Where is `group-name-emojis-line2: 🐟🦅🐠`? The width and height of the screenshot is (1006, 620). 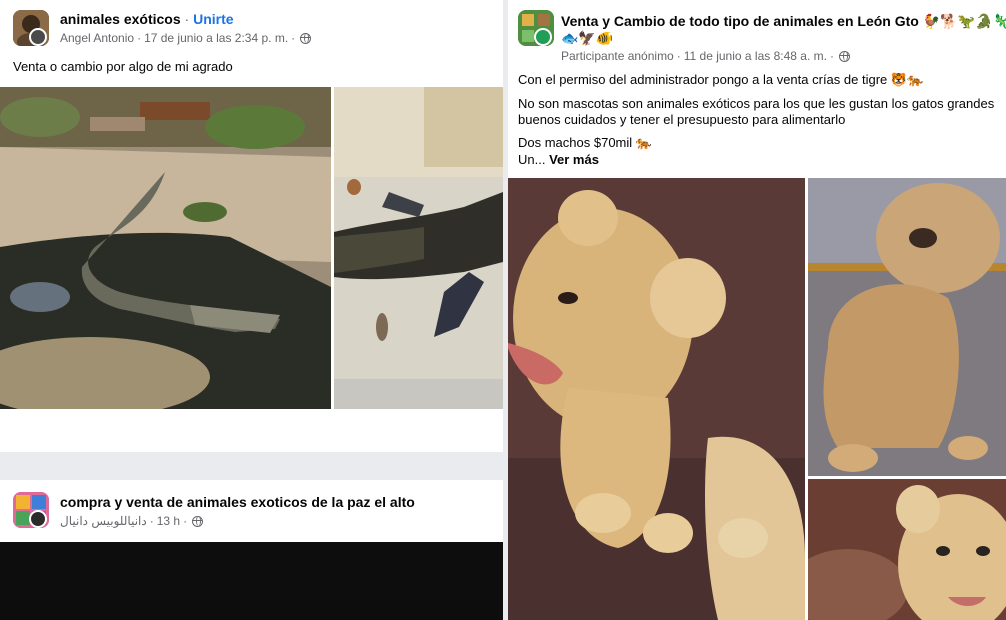
group-name-emojis-line2: 🐟🦅🐠 is located at coordinates (587, 38).